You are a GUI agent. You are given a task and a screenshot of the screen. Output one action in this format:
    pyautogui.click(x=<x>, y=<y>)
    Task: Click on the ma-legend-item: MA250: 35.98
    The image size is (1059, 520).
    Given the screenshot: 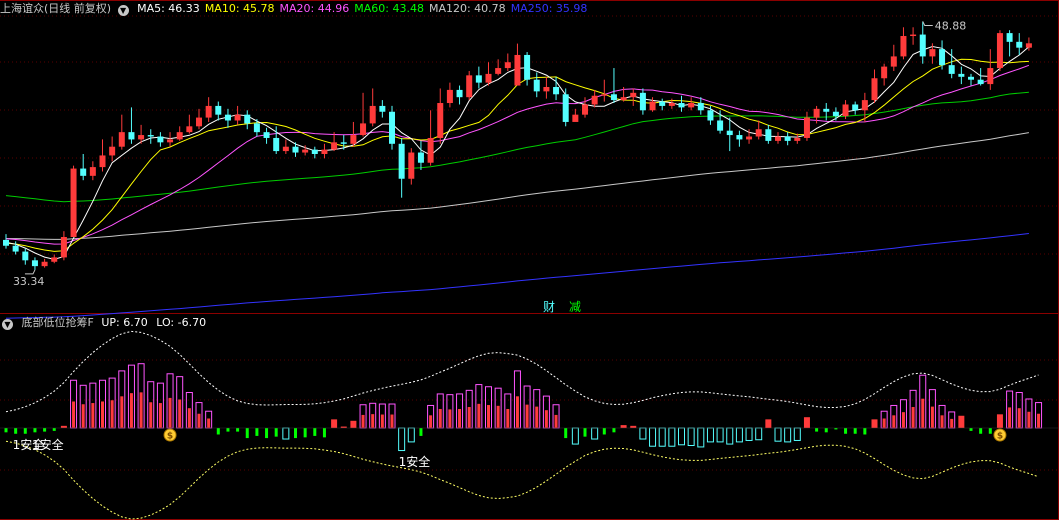 What is the action you would take?
    pyautogui.click(x=549, y=8)
    